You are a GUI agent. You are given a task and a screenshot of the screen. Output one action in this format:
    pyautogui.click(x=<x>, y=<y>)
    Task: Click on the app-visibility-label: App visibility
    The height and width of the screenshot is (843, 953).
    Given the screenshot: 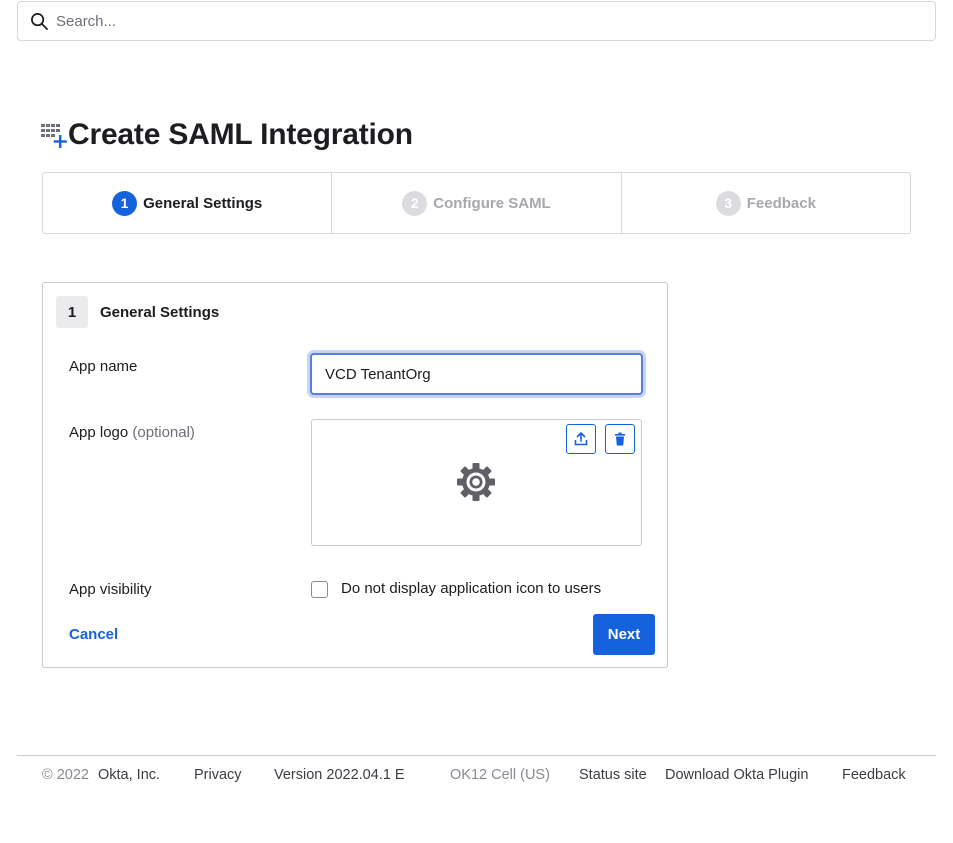 What is the action you would take?
    pyautogui.click(x=110, y=589)
    